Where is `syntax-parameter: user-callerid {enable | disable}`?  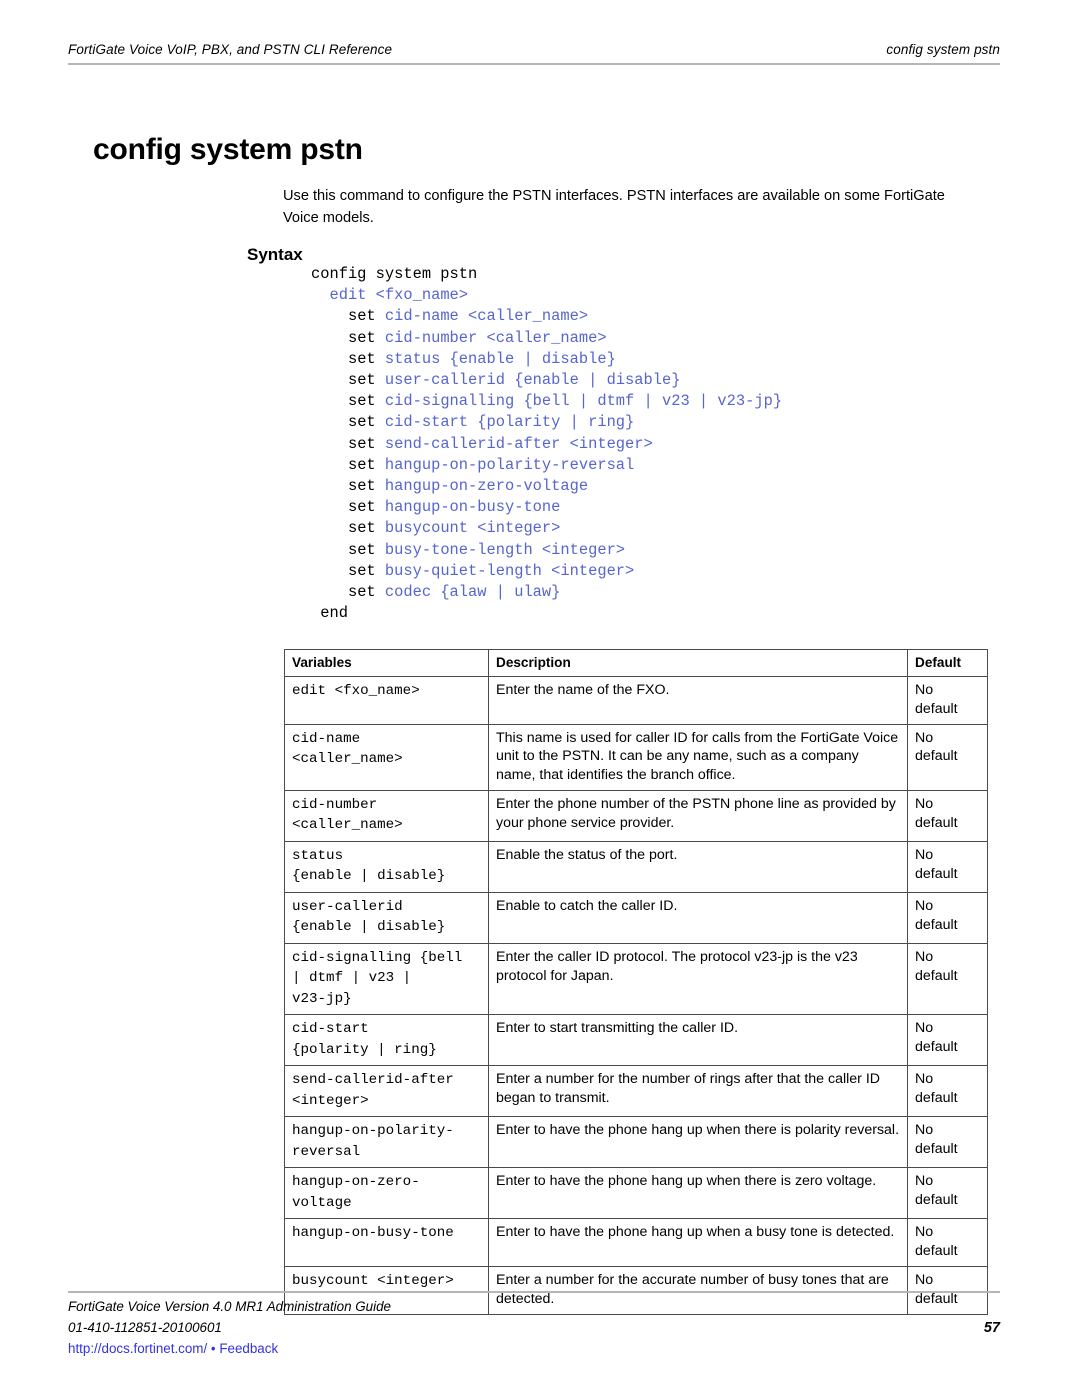
syntax-parameter: user-callerid {enable | disable} is located at coordinates (532, 380).